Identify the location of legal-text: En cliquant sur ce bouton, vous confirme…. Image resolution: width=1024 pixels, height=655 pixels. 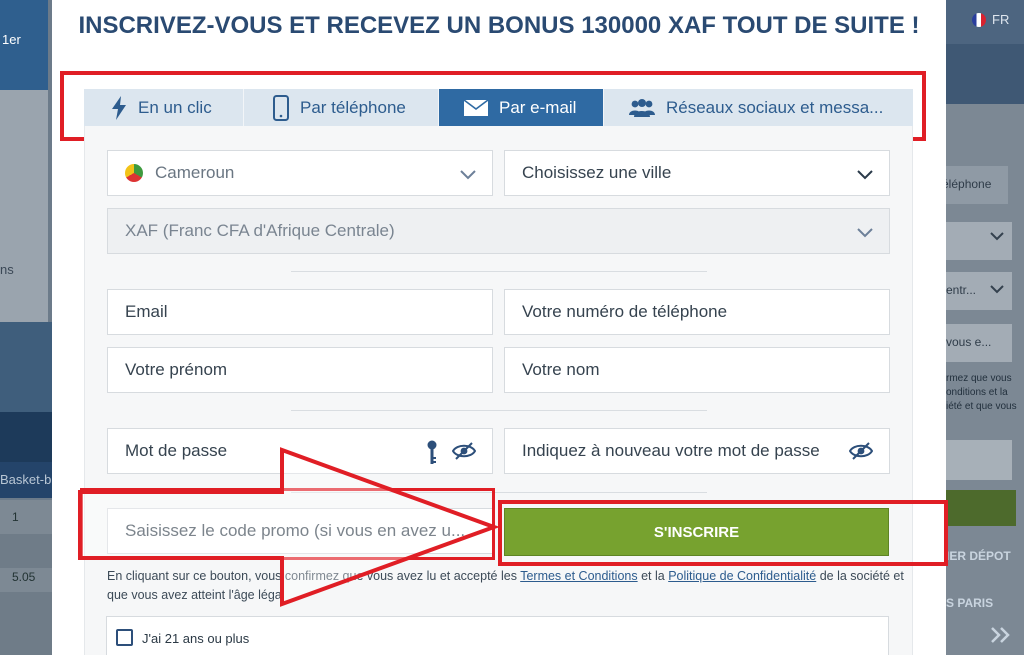
(314, 576).